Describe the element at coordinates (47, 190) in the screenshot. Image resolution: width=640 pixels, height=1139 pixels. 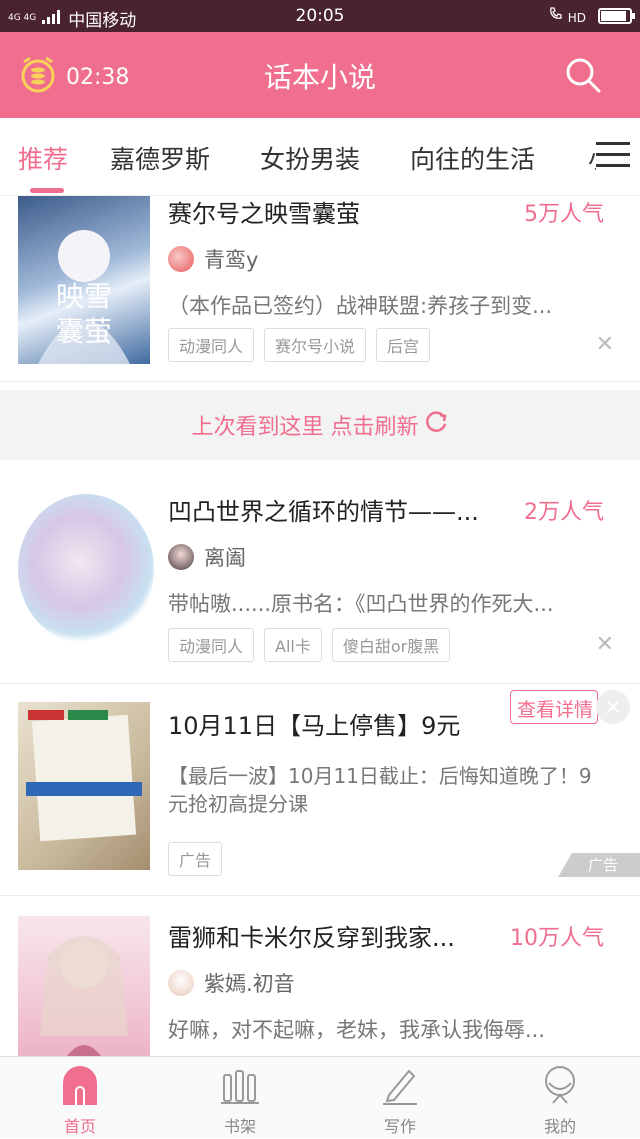
I see `active-tab-indicator` at that location.